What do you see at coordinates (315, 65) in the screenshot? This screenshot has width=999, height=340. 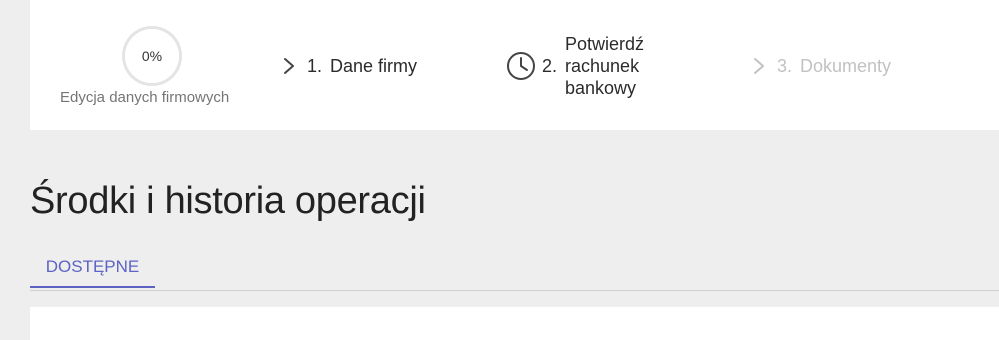 I see `step-number: 1.` at bounding box center [315, 65].